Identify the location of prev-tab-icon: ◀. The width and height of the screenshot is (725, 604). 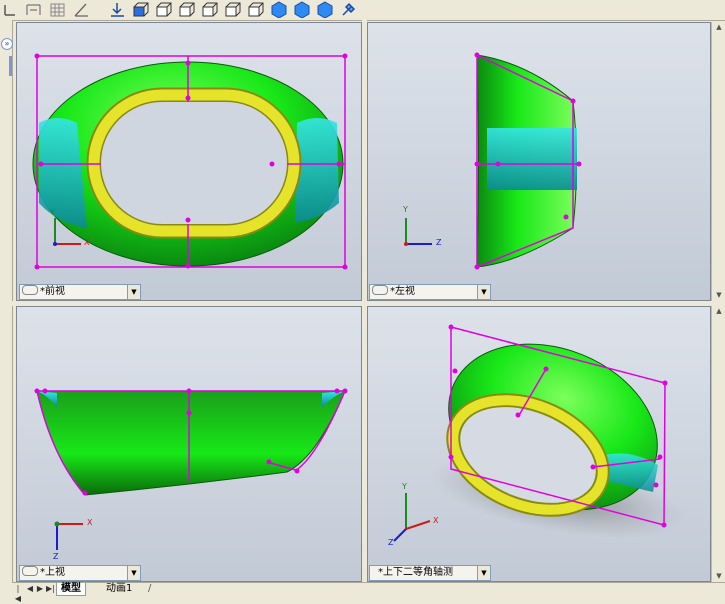
(30, 589).